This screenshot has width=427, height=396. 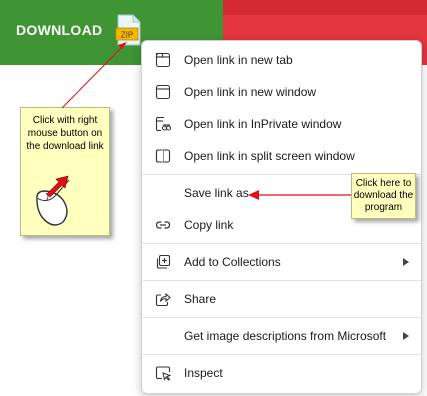 I want to click on menu-item-share: Share, so click(x=281, y=299).